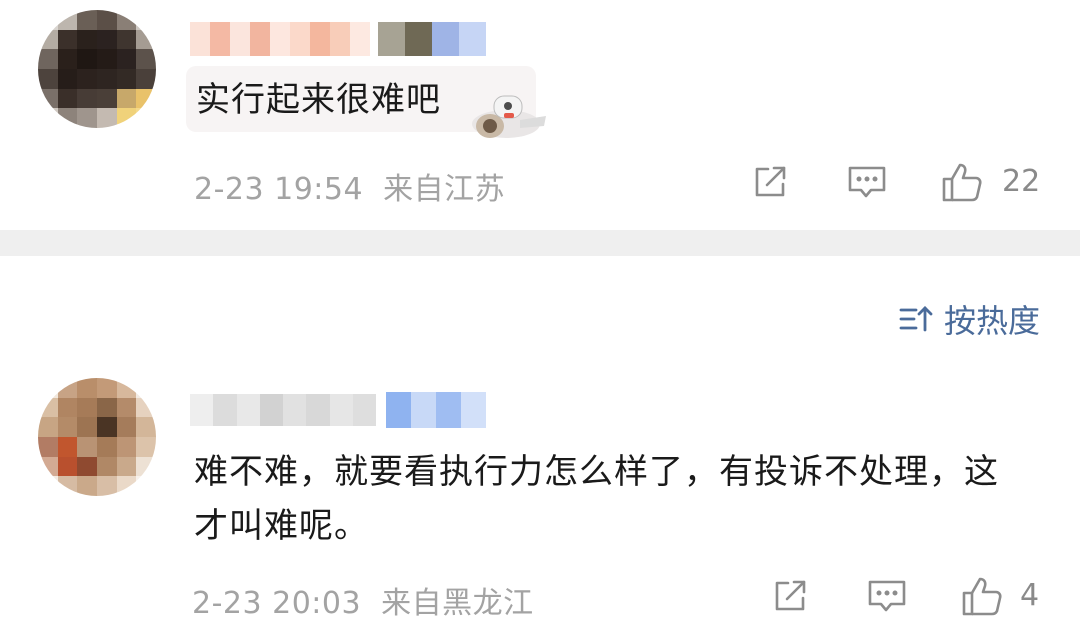 The image size is (1080, 638). I want to click on sort-toggle: 按热度, so click(969, 319).